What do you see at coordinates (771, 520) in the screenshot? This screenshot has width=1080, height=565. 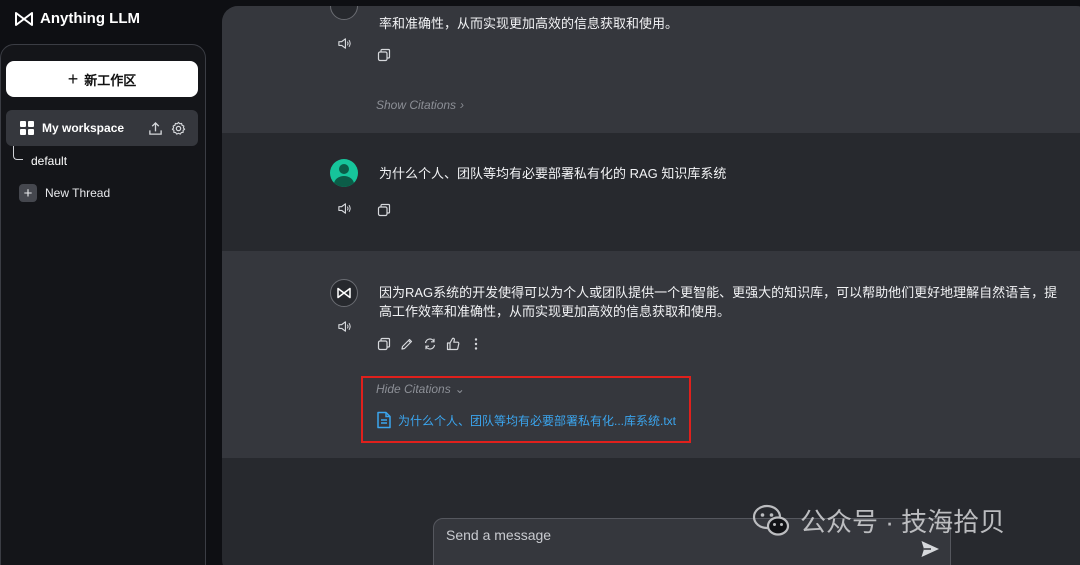 I see `wechat-icon` at bounding box center [771, 520].